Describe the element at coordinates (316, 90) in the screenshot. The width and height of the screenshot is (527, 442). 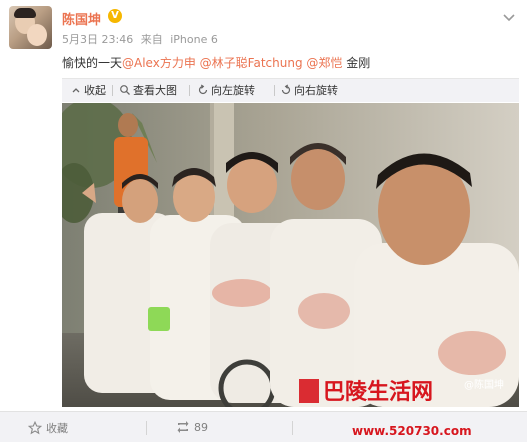
I see `rotate-right-label: 向右旋转` at that location.